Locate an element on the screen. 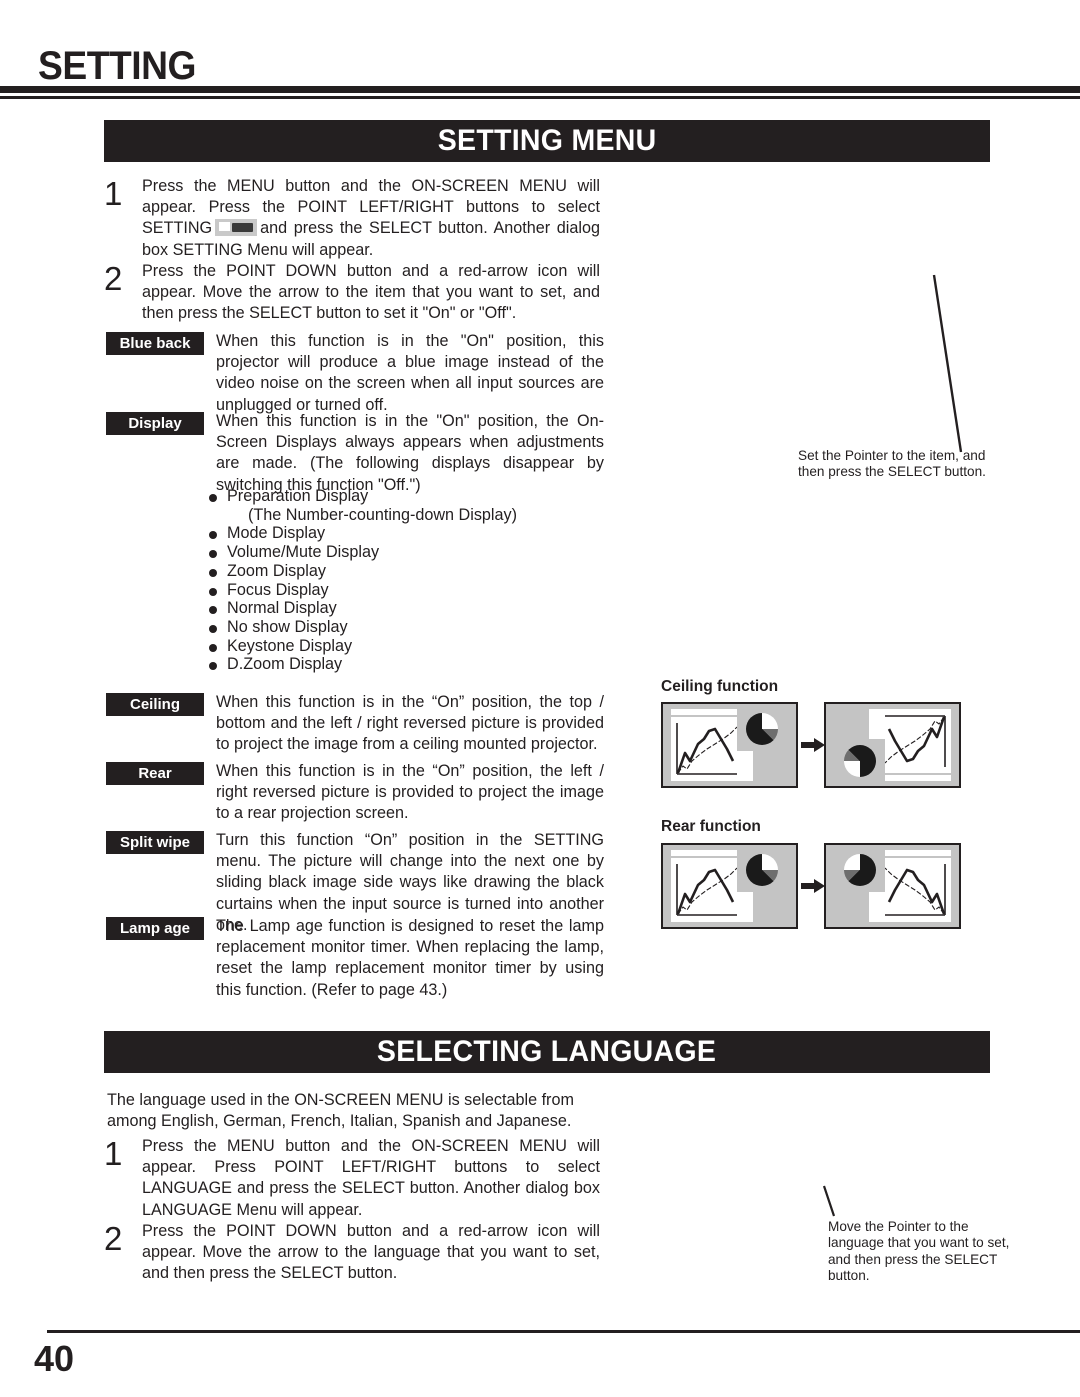 Image resolution: width=1080 pixels, height=1397 pixels. ceiling-panel-normal is located at coordinates (729, 745).